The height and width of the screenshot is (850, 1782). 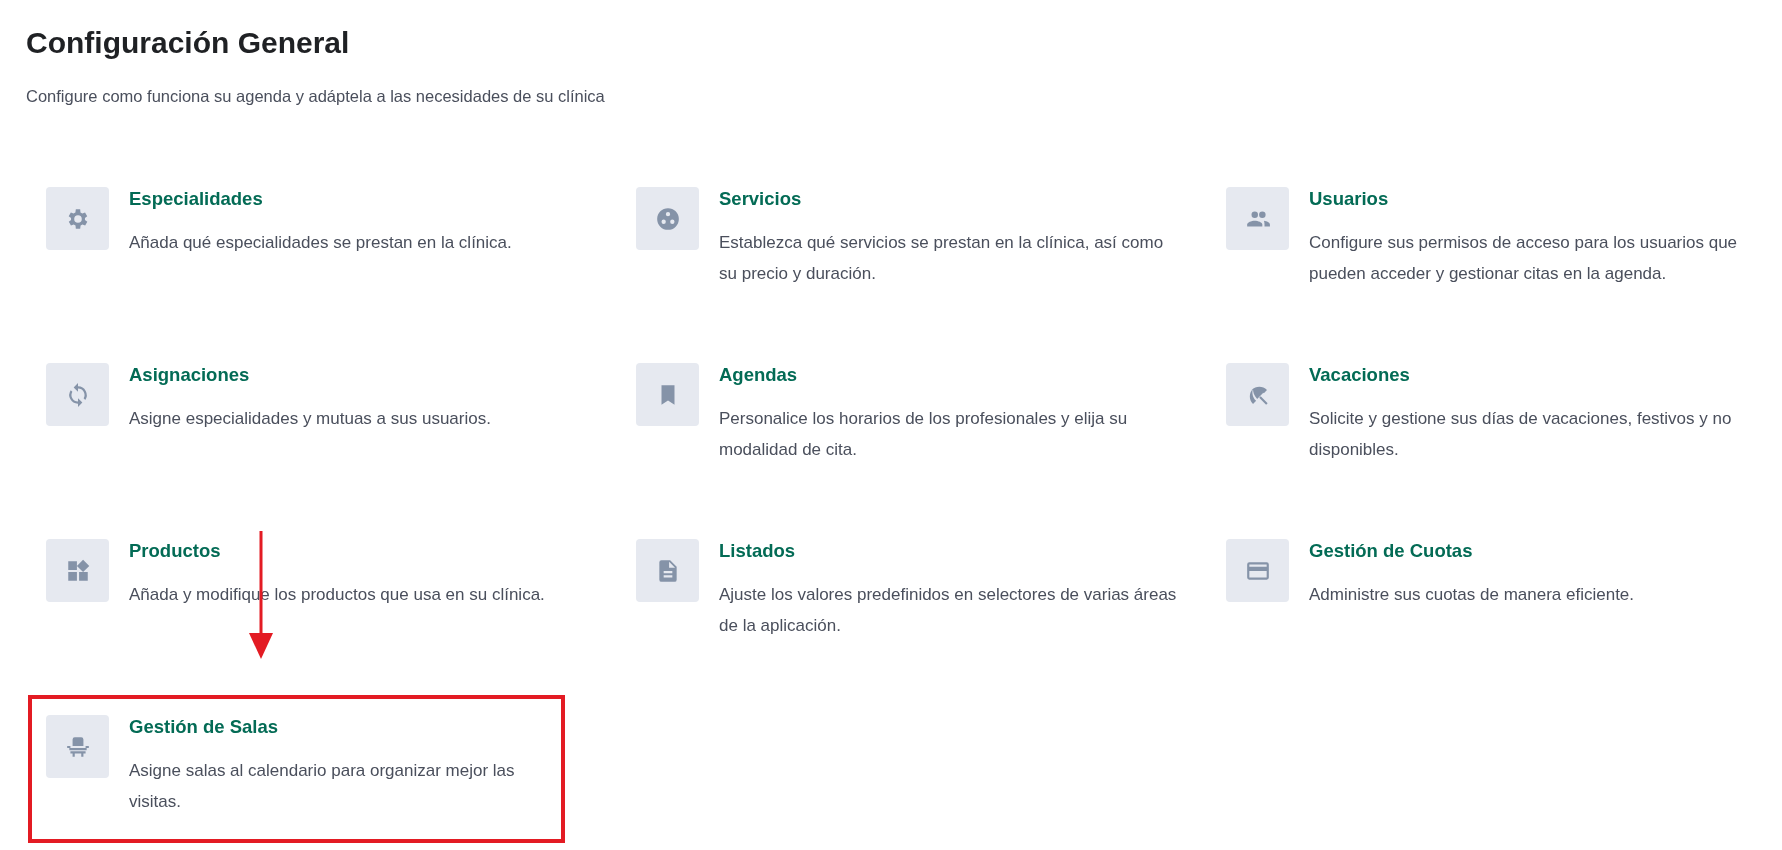 I want to click on section-link: Gestión de Salas, so click(x=204, y=727).